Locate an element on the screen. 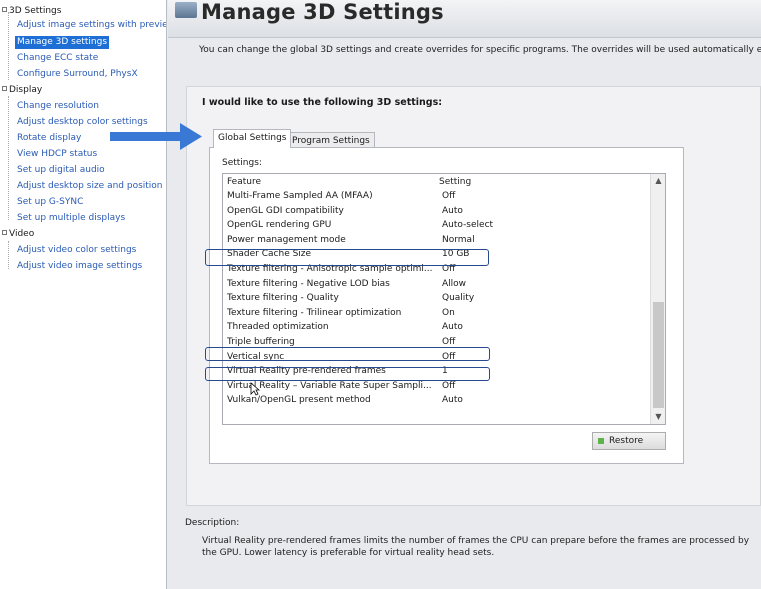 The height and width of the screenshot is (589, 761). tree-item-adjust-video-color: Adjust video color settings is located at coordinates (76, 250).